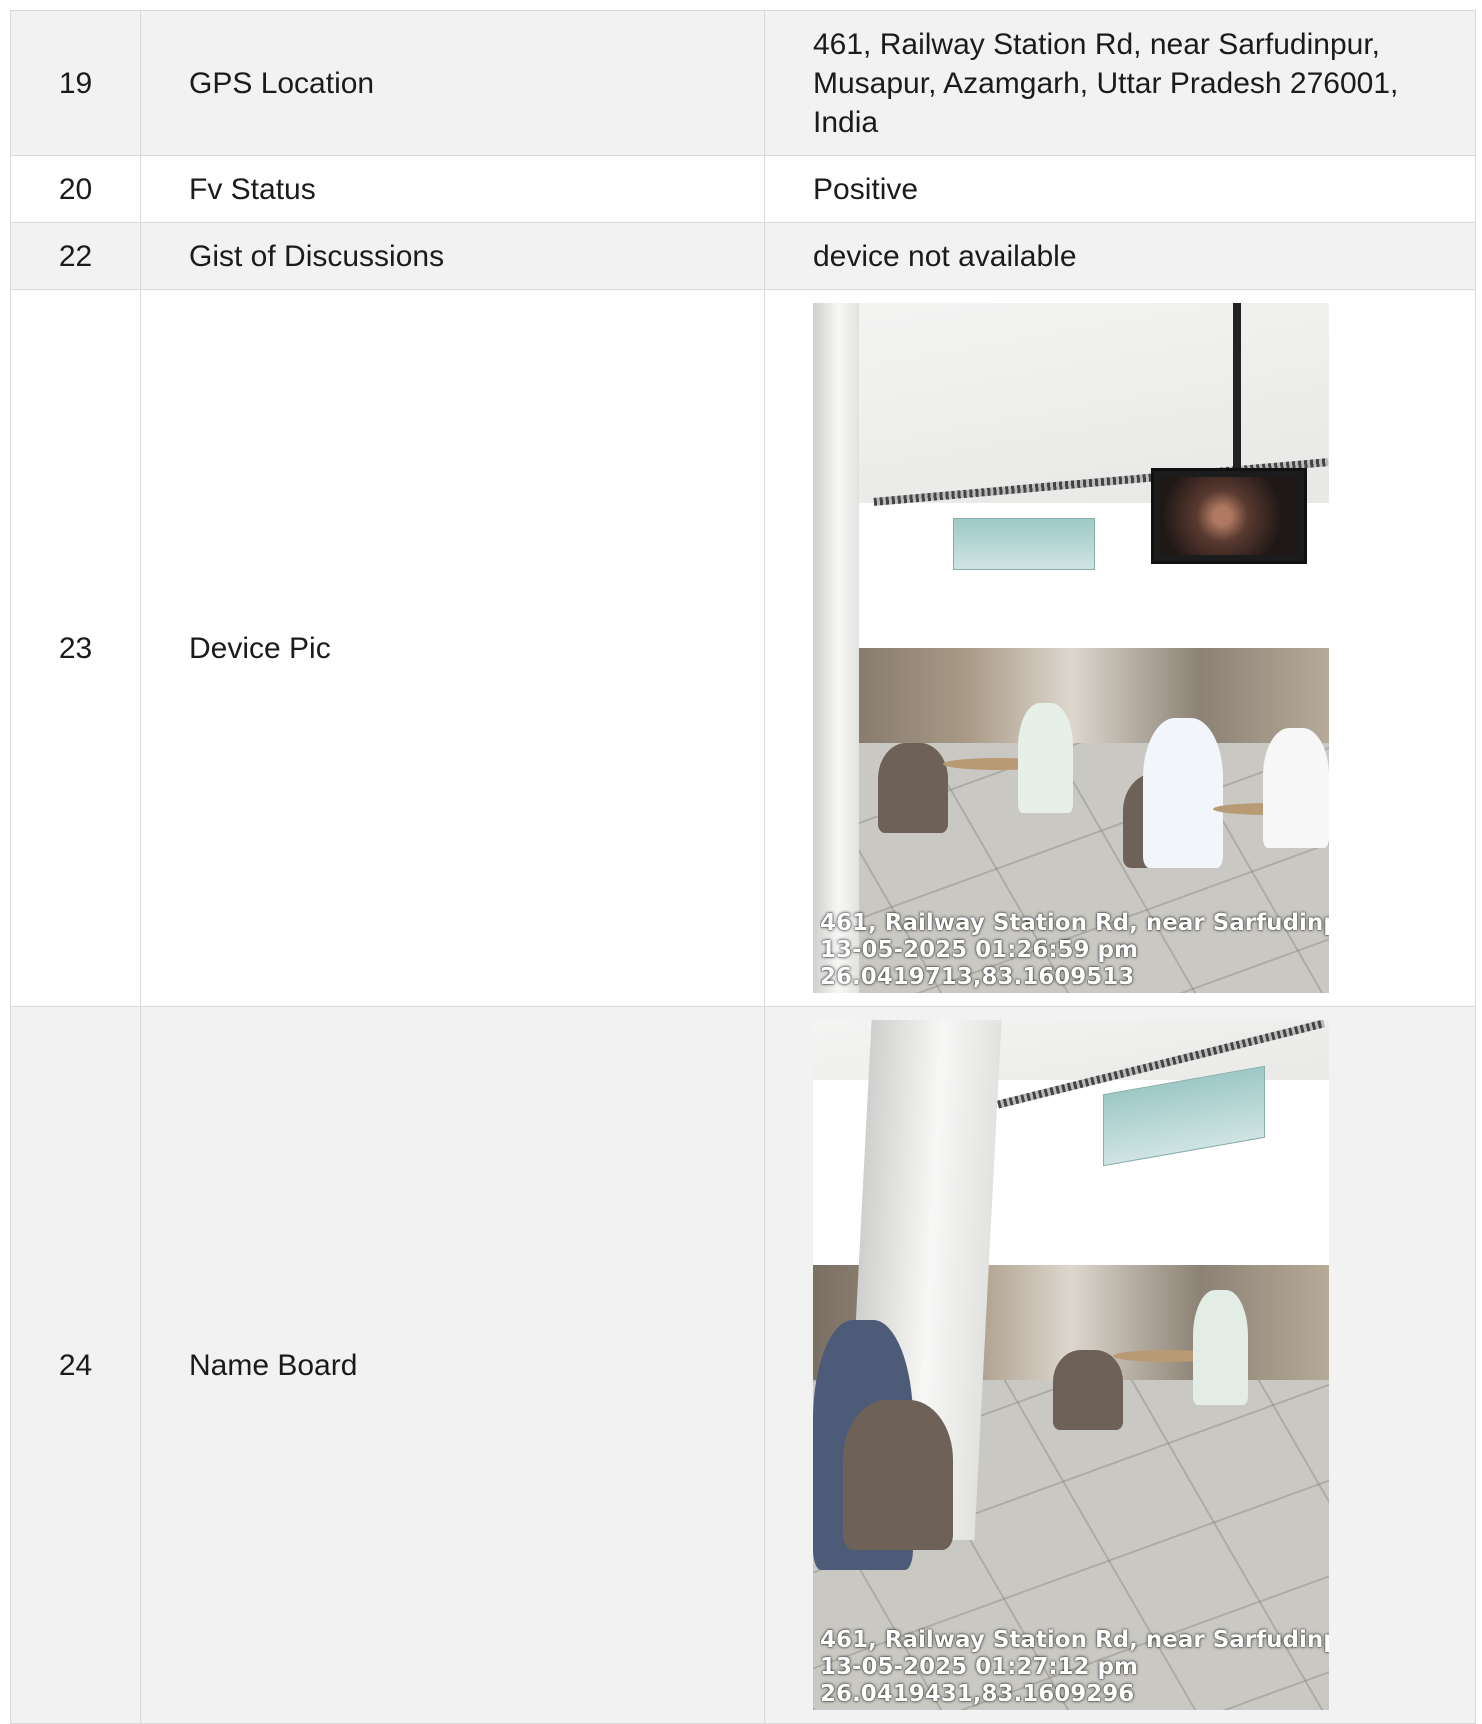 This screenshot has width=1482, height=1724. I want to click on tv-screen, so click(1229, 516).